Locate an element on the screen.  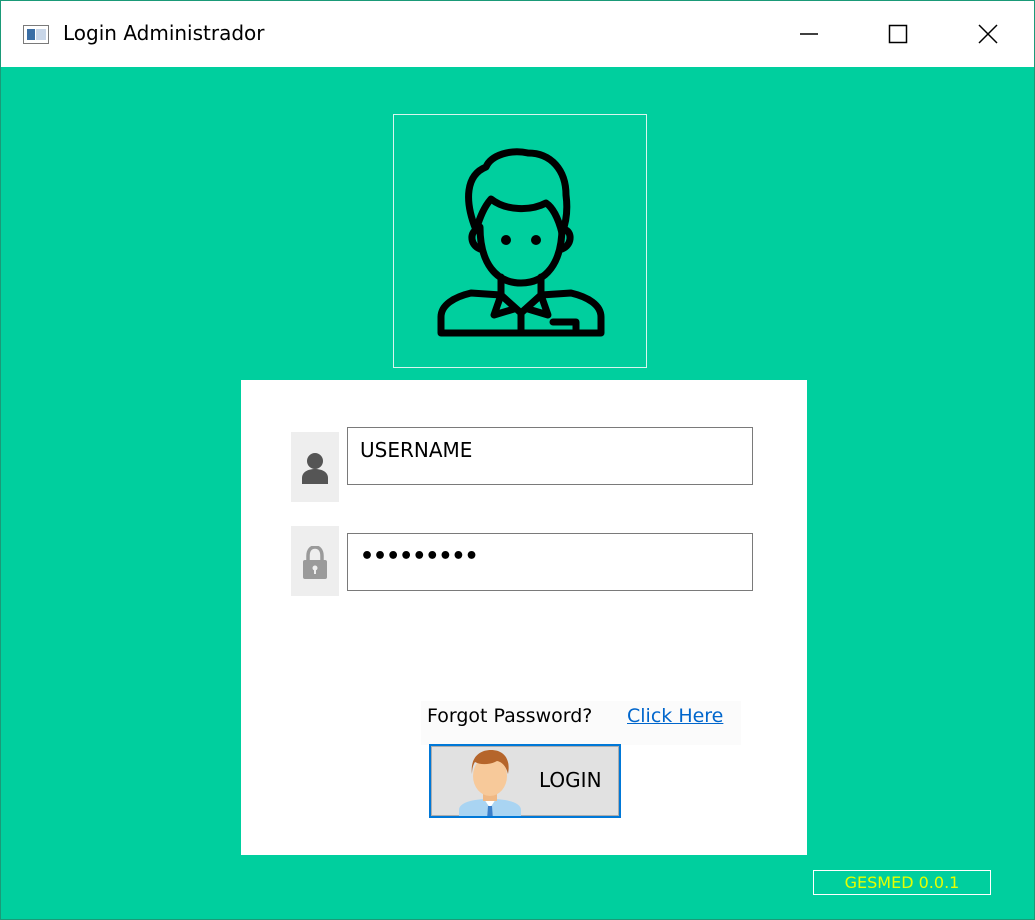
lock-icon is located at coordinates (315, 562).